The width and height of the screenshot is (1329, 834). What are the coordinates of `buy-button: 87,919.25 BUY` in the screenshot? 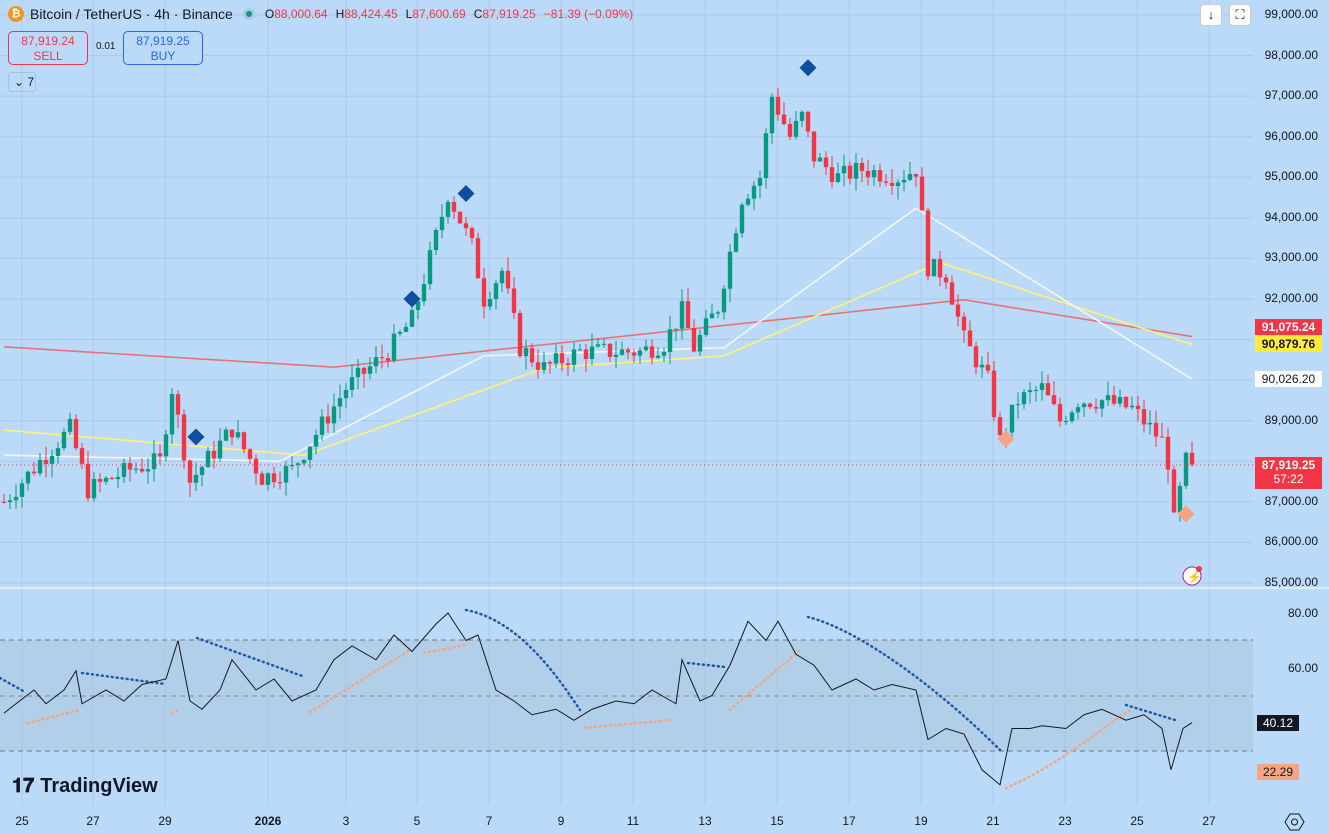 It's located at (163, 48).